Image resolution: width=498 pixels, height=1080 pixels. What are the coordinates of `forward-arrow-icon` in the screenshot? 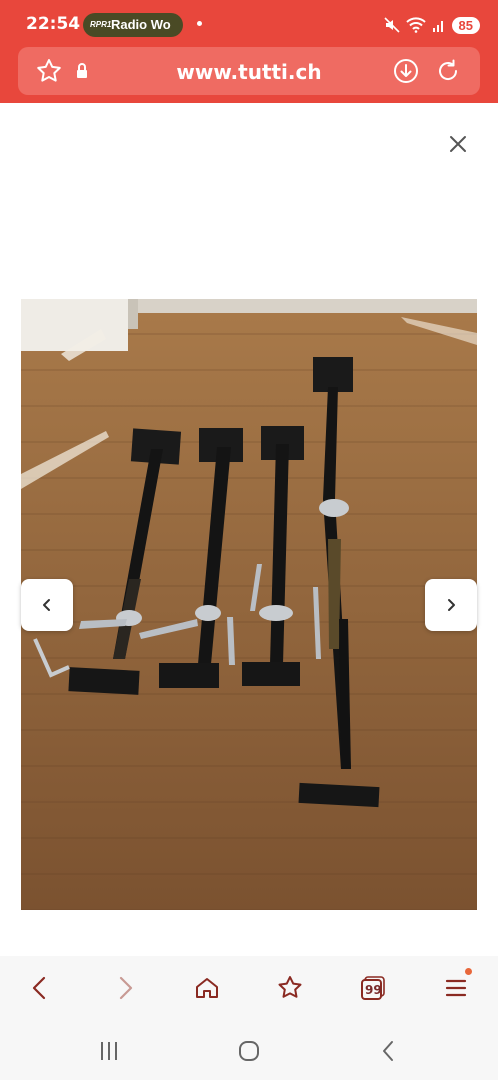 It's located at (126, 988).